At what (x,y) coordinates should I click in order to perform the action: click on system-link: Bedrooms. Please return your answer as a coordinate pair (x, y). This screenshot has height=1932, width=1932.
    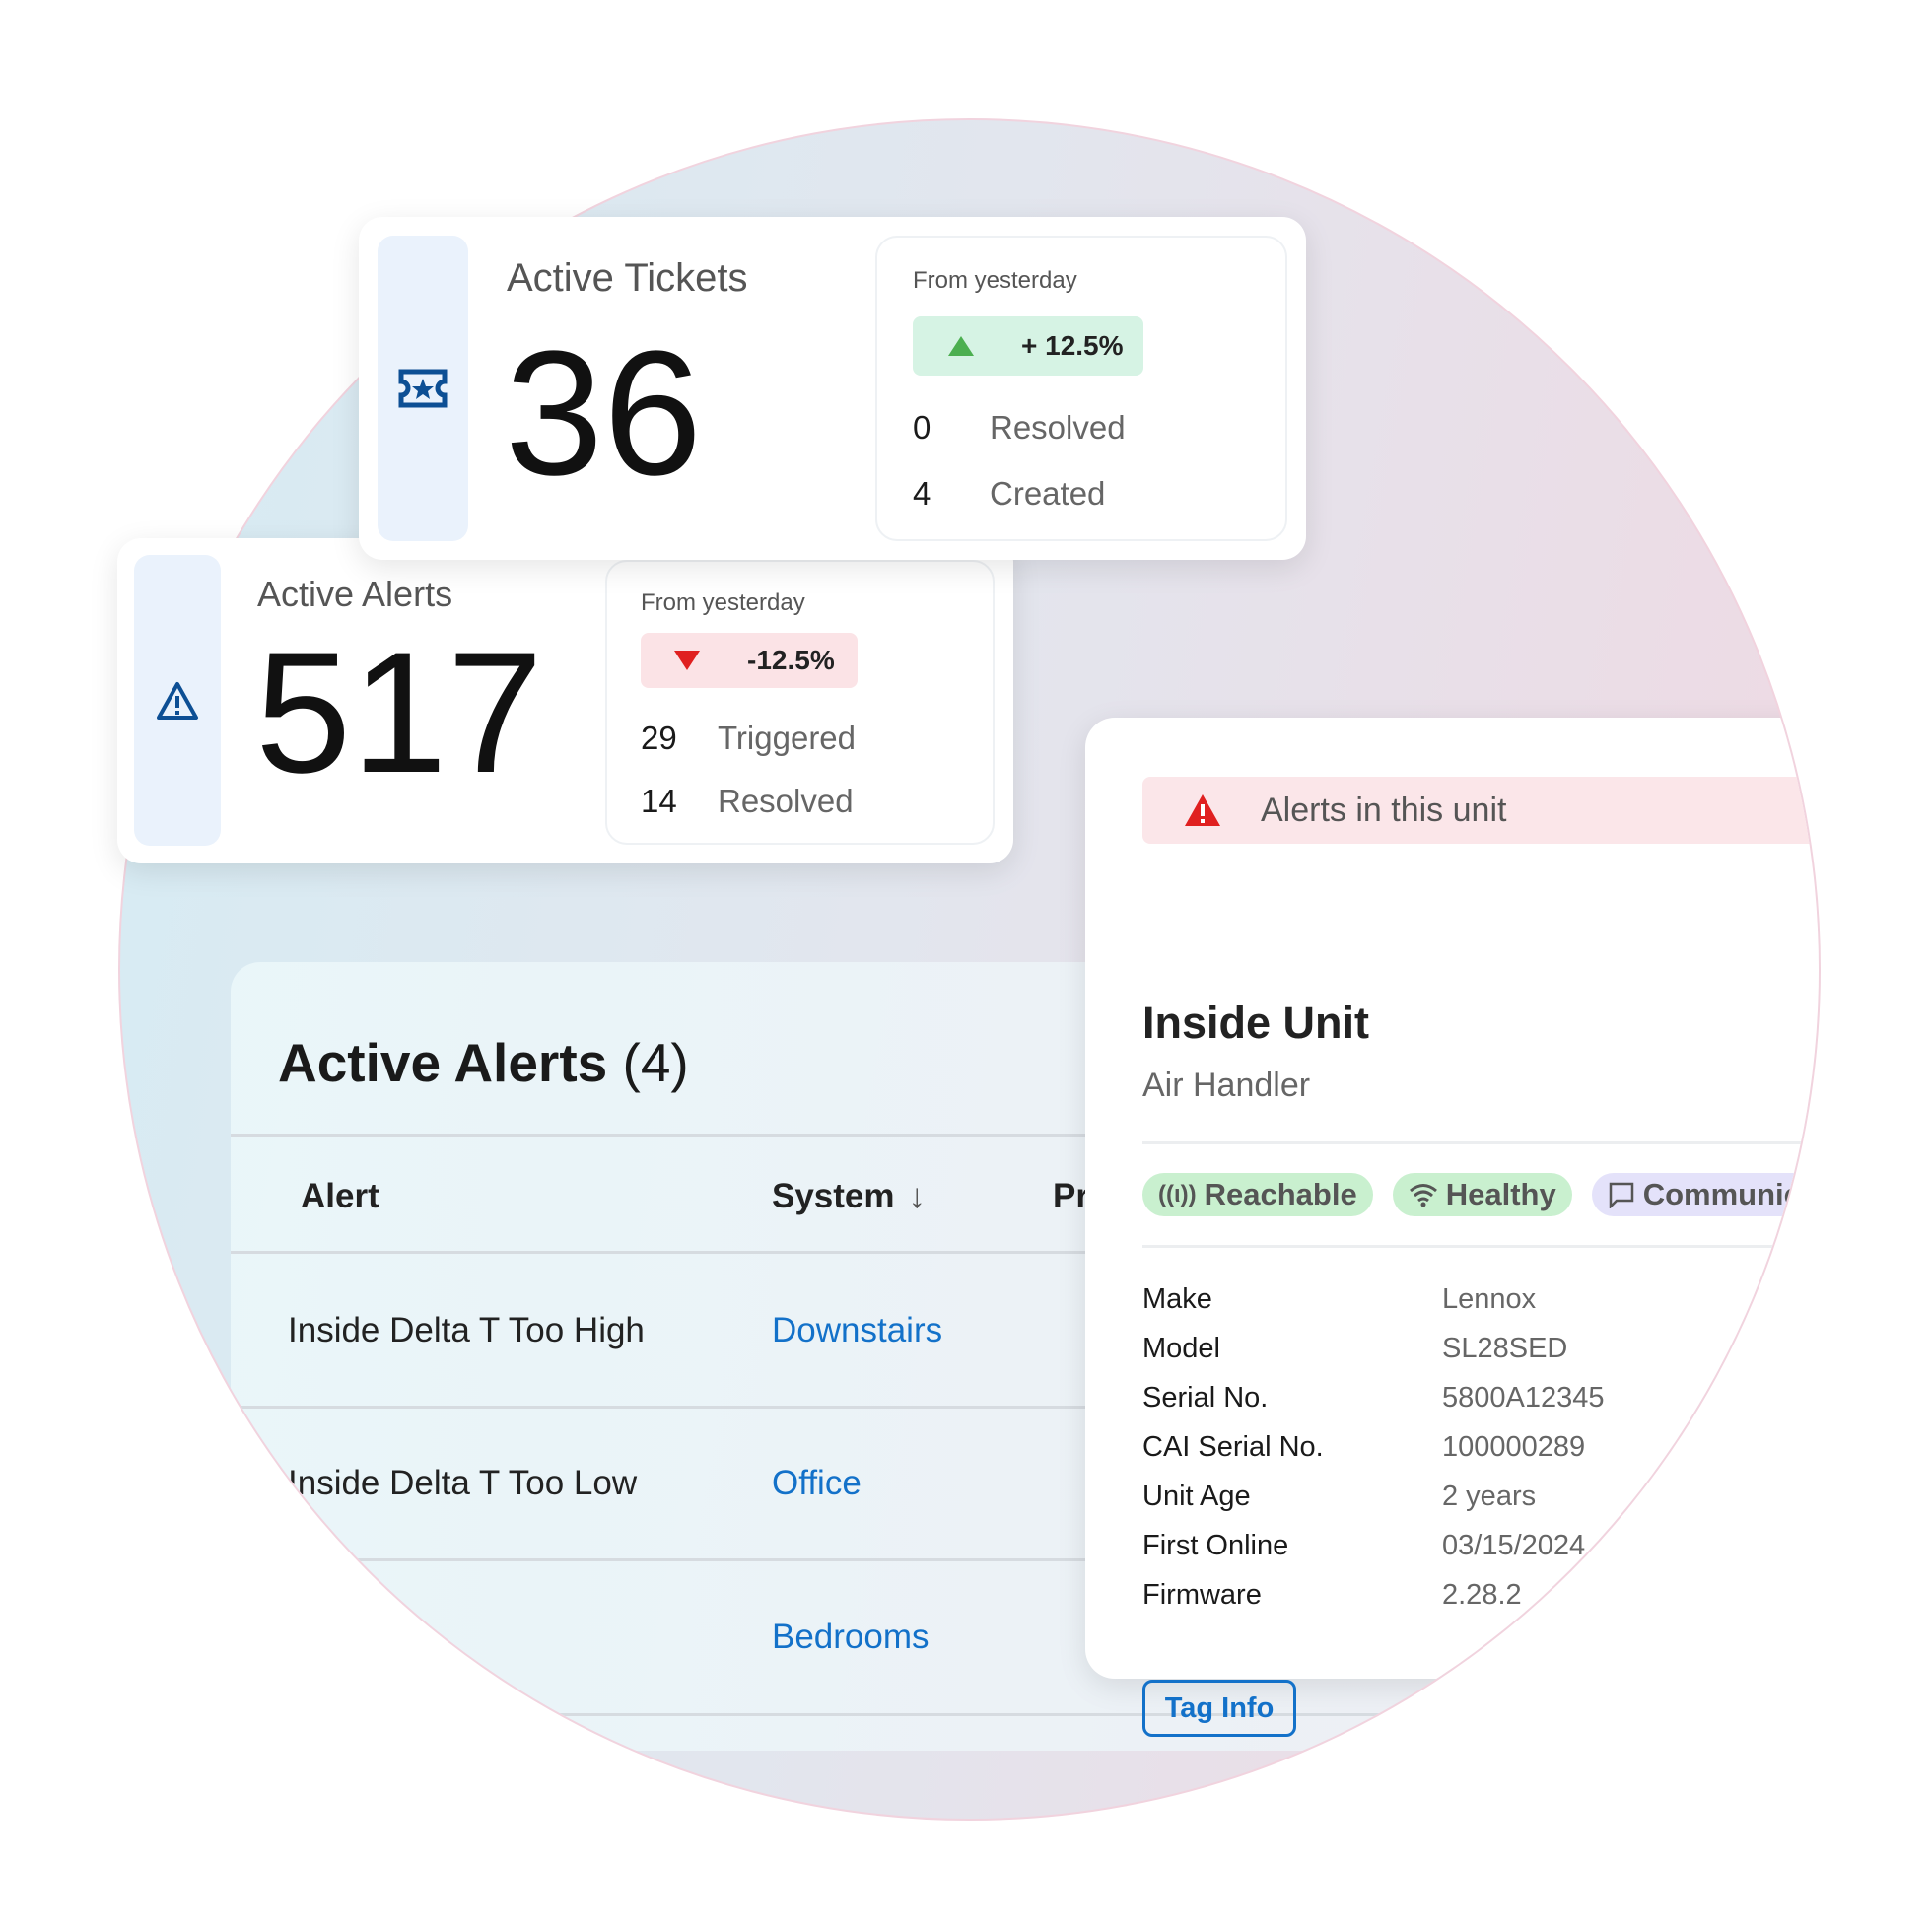
    Looking at the image, I should click on (851, 1638).